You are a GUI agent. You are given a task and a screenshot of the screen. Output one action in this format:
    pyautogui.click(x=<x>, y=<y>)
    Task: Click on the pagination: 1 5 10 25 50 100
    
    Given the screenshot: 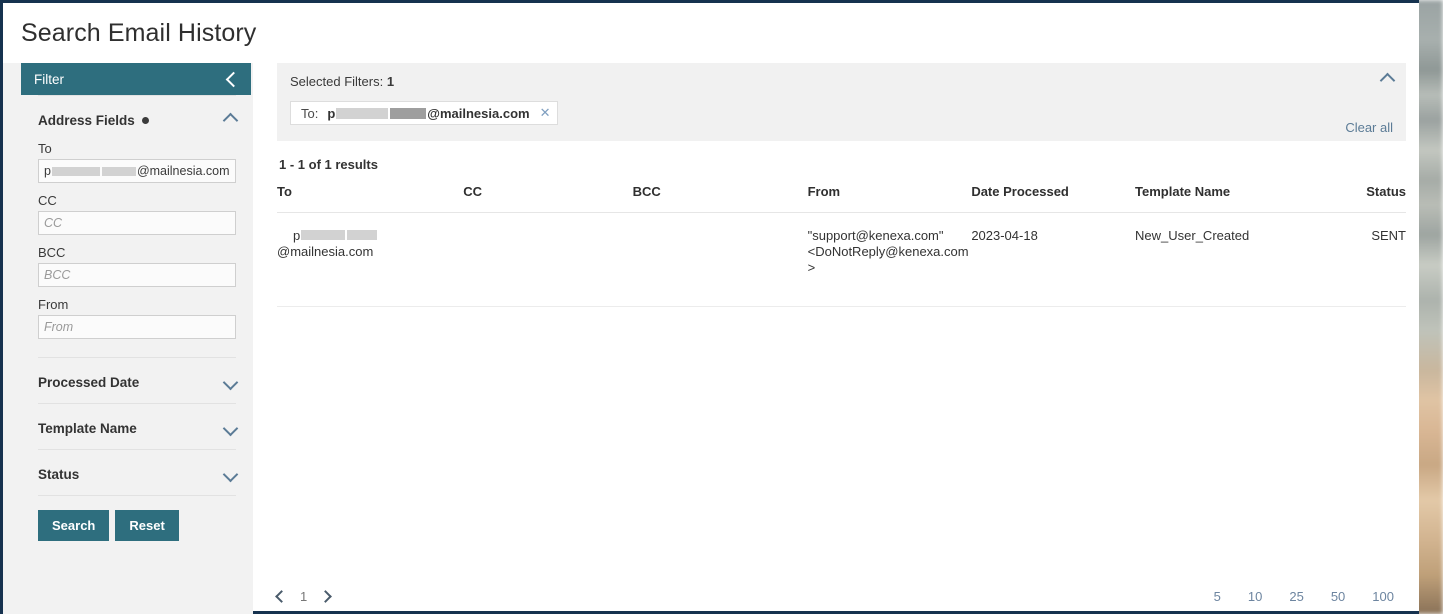 What is the action you would take?
    pyautogui.click(x=840, y=596)
    